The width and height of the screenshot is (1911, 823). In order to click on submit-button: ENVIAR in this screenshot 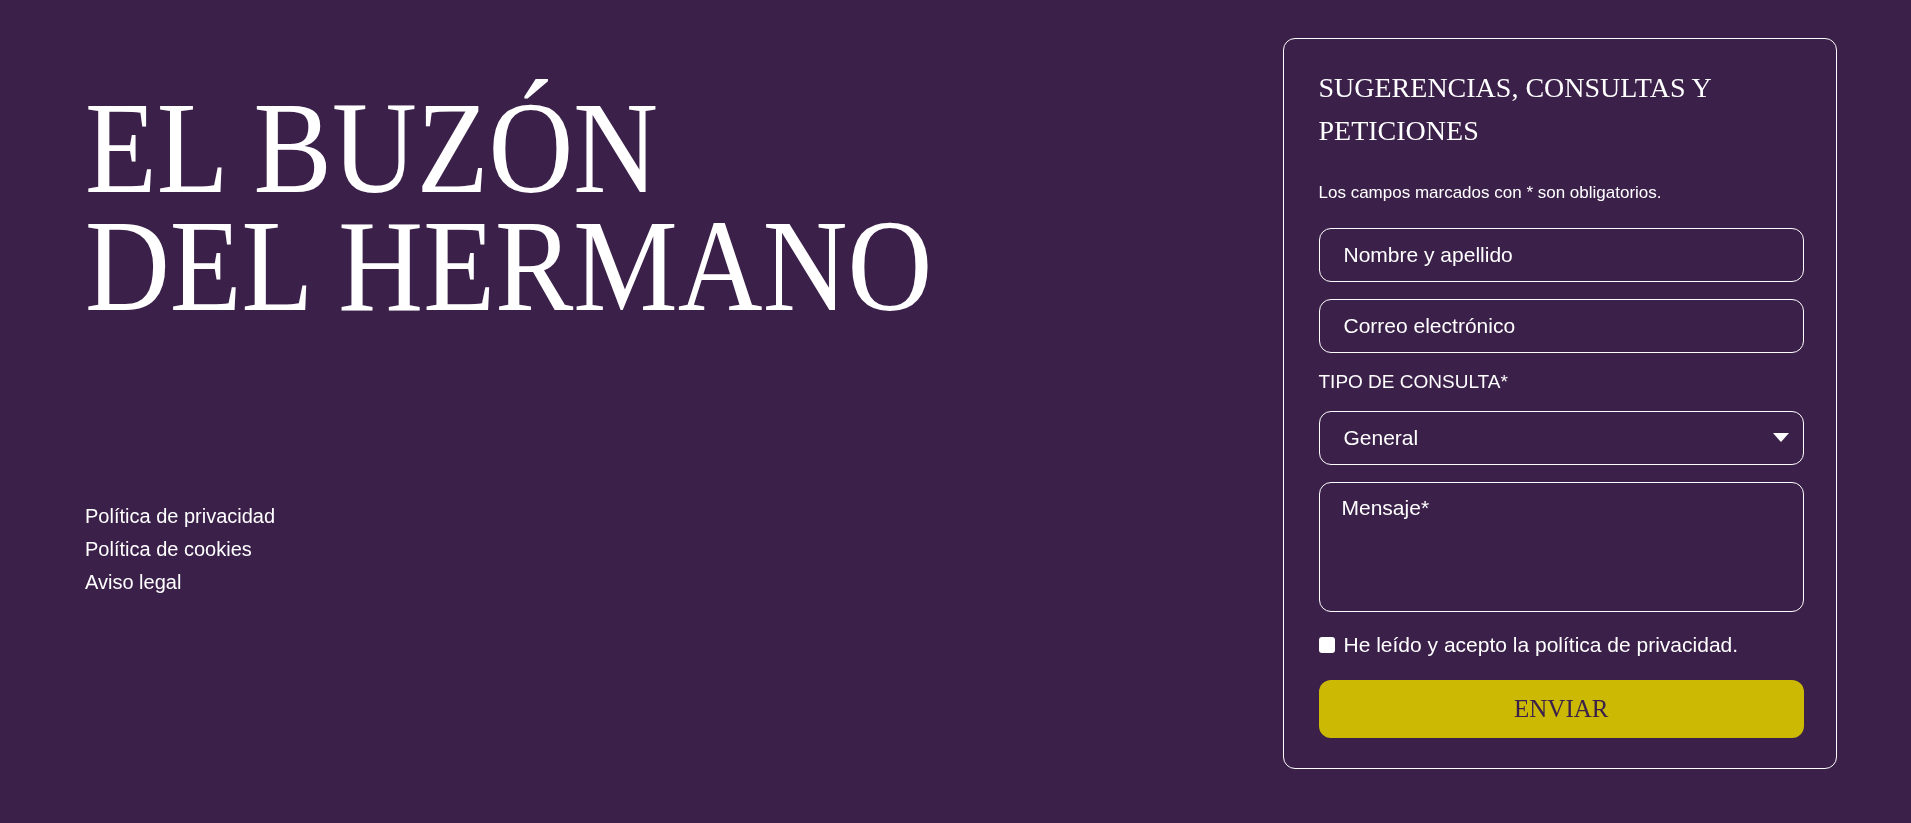, I will do `click(1561, 708)`.